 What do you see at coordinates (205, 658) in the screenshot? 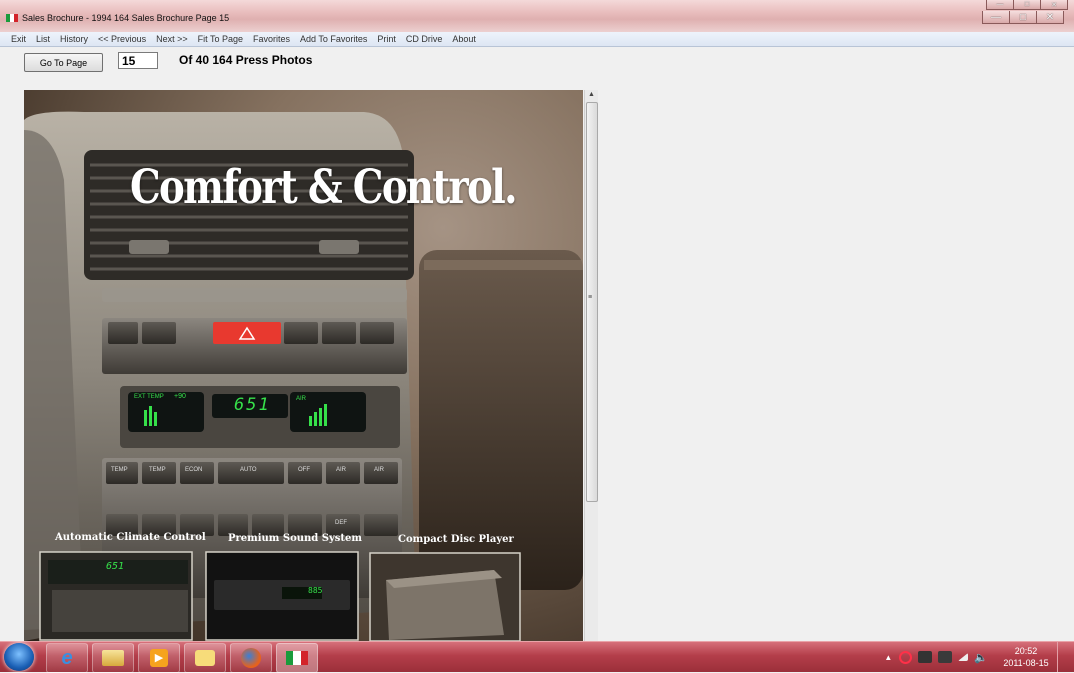
I see `messenger-taskbar-icon` at bounding box center [205, 658].